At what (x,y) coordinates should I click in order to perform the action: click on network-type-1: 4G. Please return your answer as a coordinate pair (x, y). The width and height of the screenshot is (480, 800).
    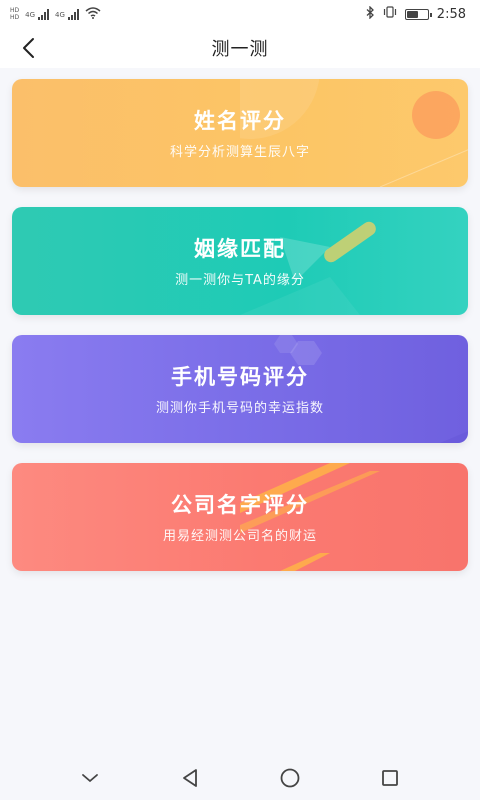
    Looking at the image, I should click on (30, 14).